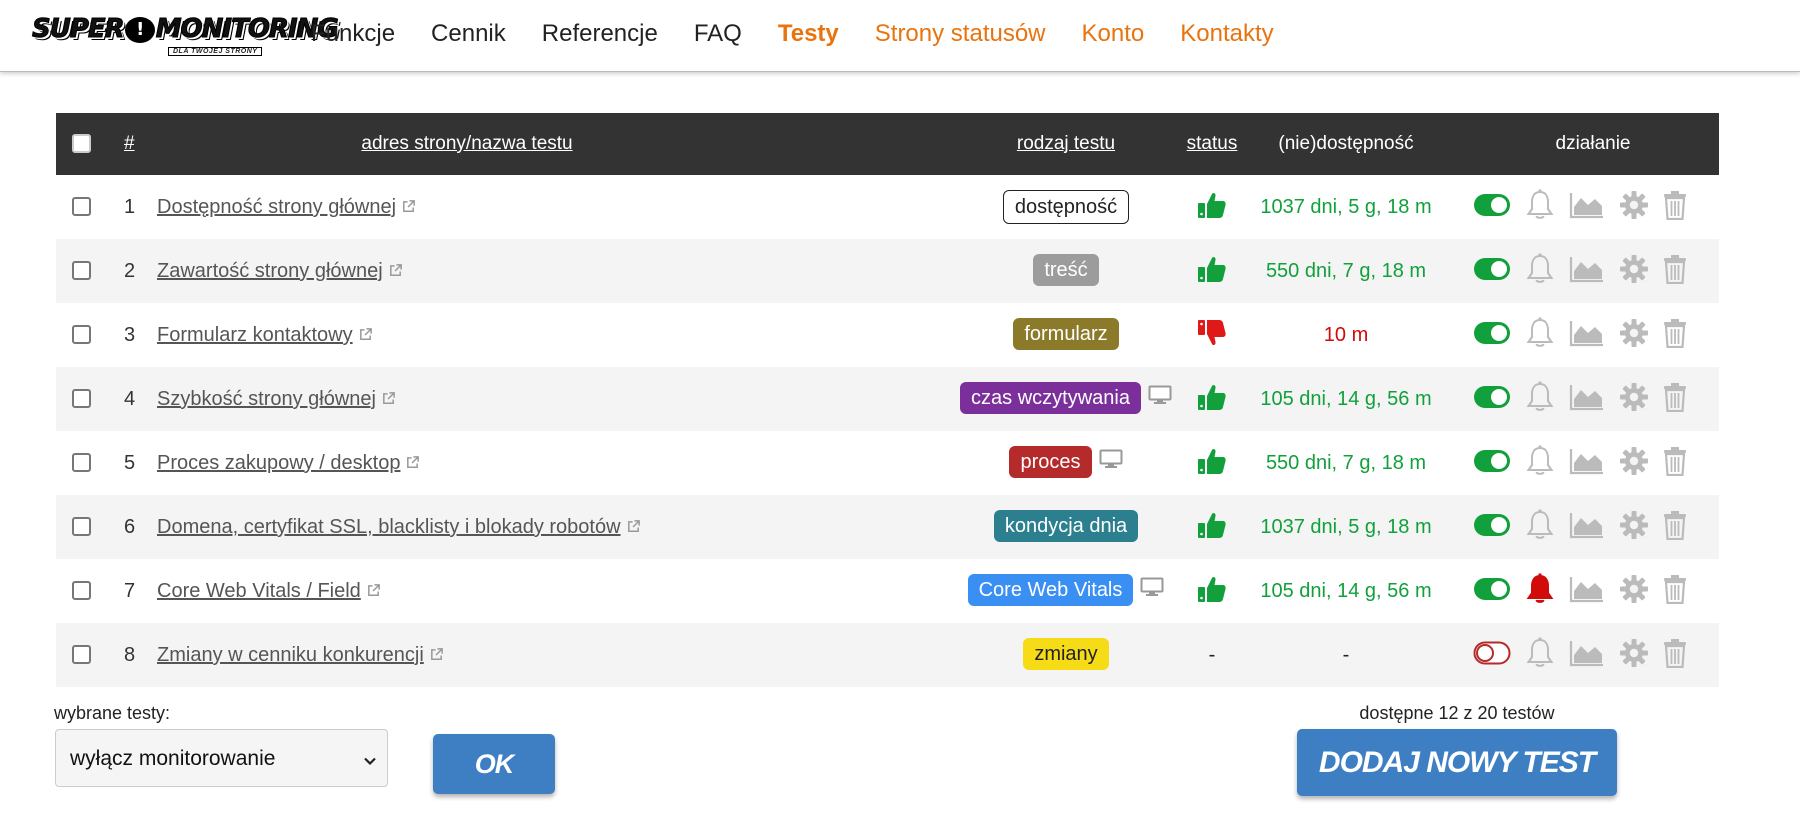 The image size is (1800, 839). Describe the element at coordinates (1593, 143) in the screenshot. I see `col-actions-header: działanie` at that location.